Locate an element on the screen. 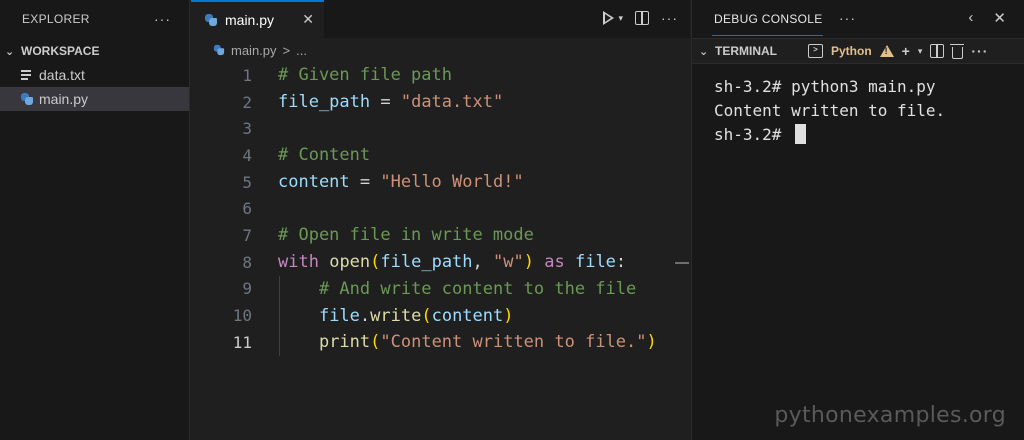 The width and height of the screenshot is (1024, 440). terminal-line: sh-3.2# python3 main.py is located at coordinates (825, 86).